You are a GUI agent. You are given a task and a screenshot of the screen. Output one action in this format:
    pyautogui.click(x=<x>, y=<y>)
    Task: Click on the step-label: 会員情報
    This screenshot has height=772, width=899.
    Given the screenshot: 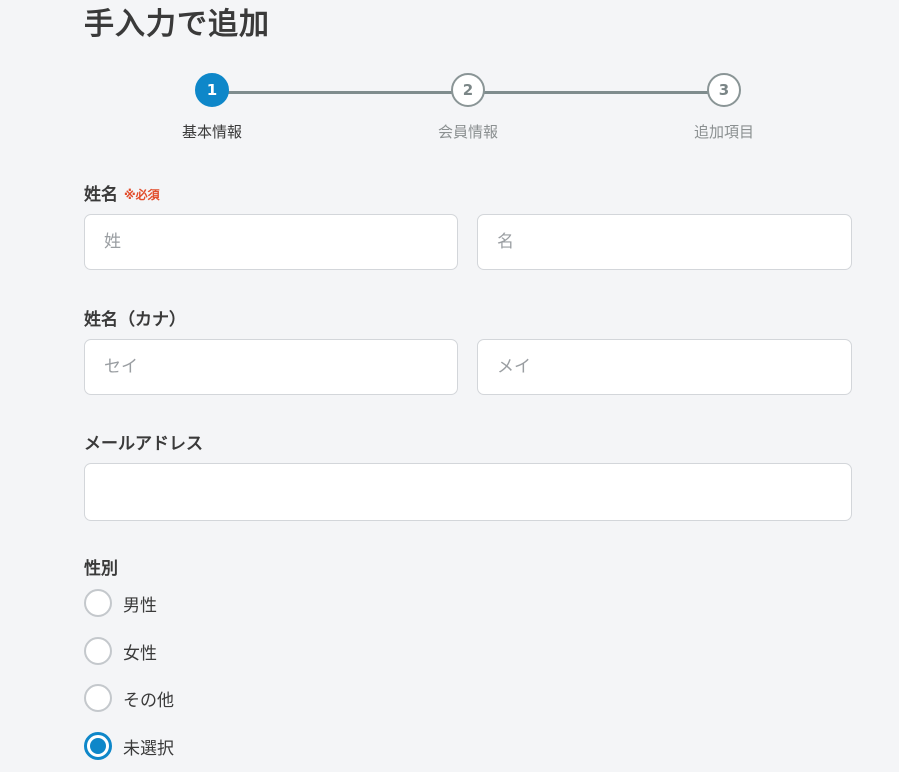 What is the action you would take?
    pyautogui.click(x=467, y=132)
    